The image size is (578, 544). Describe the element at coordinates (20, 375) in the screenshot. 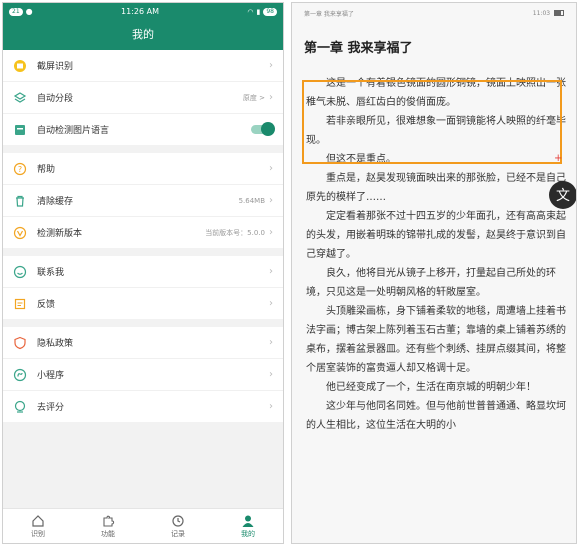

I see `mini-program-icon` at that location.